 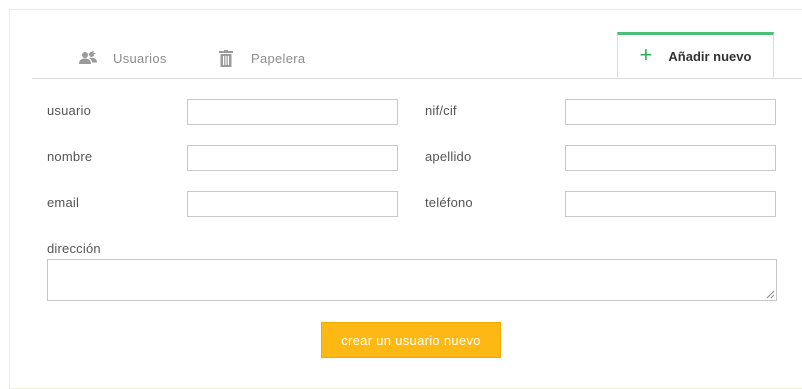 I want to click on apellido-input, so click(x=670, y=158).